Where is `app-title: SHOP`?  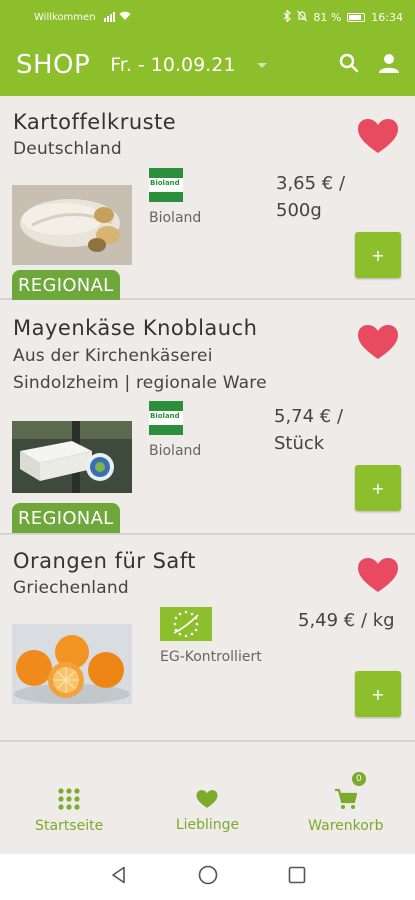
app-title: SHOP is located at coordinates (53, 65).